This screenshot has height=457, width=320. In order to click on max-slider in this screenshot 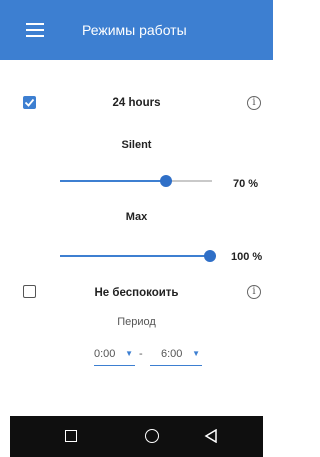, I will do `click(138, 256)`.